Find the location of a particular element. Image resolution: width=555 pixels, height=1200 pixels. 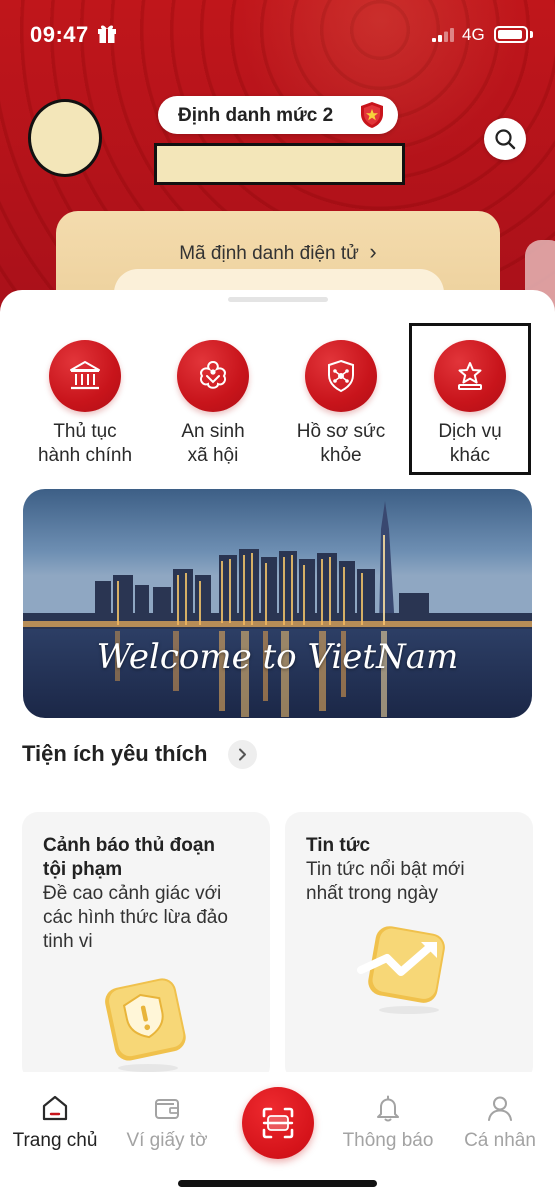

service-label: Hồ sơ sức khỏe is located at coordinates (341, 443).